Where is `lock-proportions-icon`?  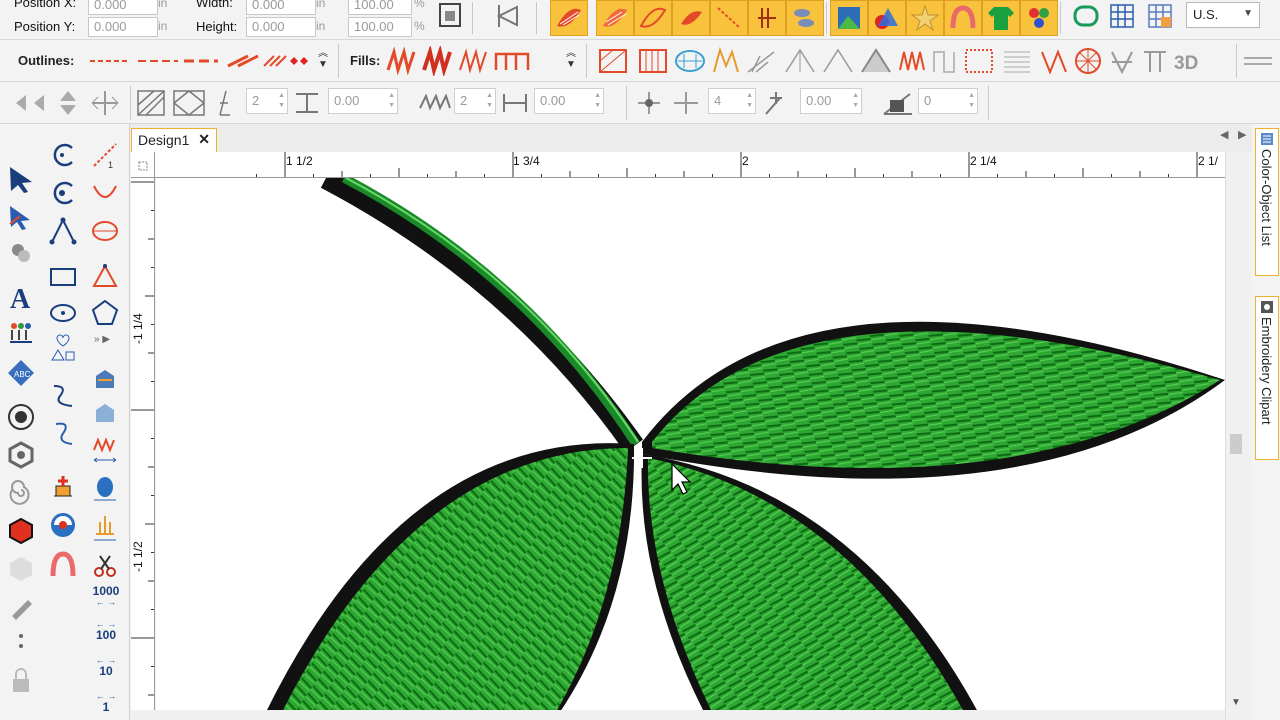 lock-proportions-icon is located at coordinates (450, 16).